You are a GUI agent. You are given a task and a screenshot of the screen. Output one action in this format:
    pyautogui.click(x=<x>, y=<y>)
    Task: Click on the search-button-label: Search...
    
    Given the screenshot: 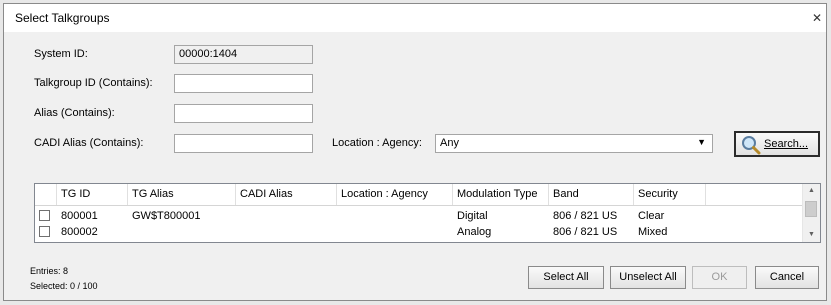 What is the action you would take?
    pyautogui.click(x=786, y=144)
    